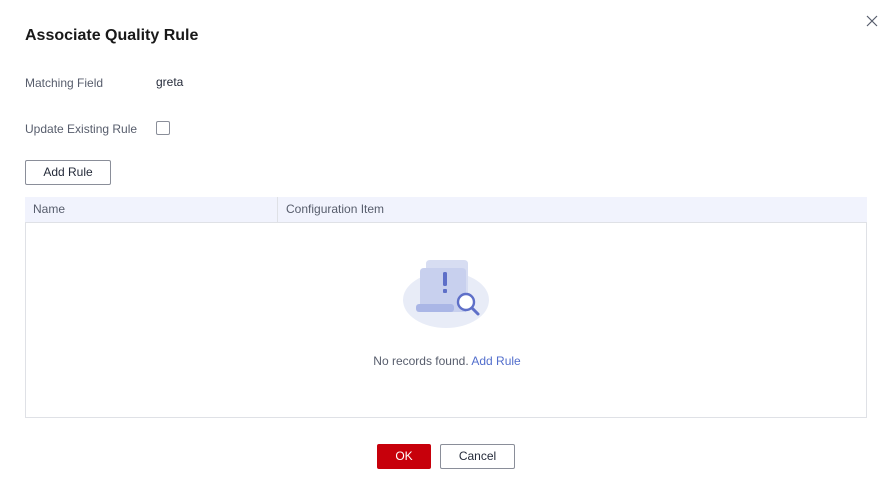  I want to click on update-existing-rule-label: Update Existing Rule, so click(81, 129).